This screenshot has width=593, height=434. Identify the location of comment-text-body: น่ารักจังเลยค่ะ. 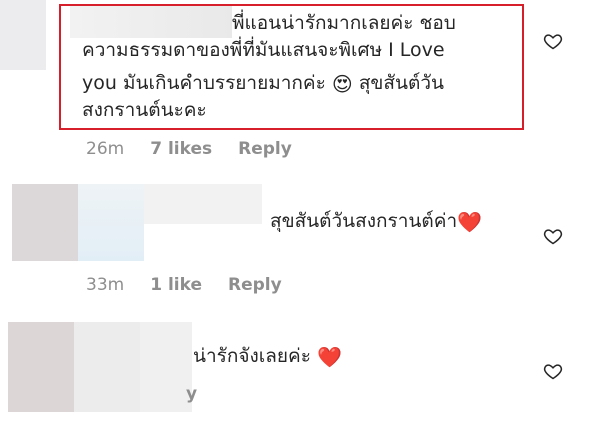
(252, 356).